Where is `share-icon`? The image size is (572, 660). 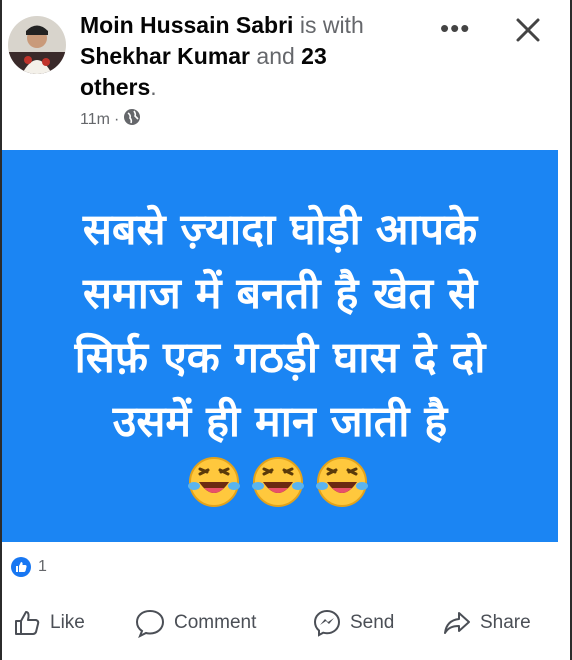 share-icon is located at coordinates (457, 623).